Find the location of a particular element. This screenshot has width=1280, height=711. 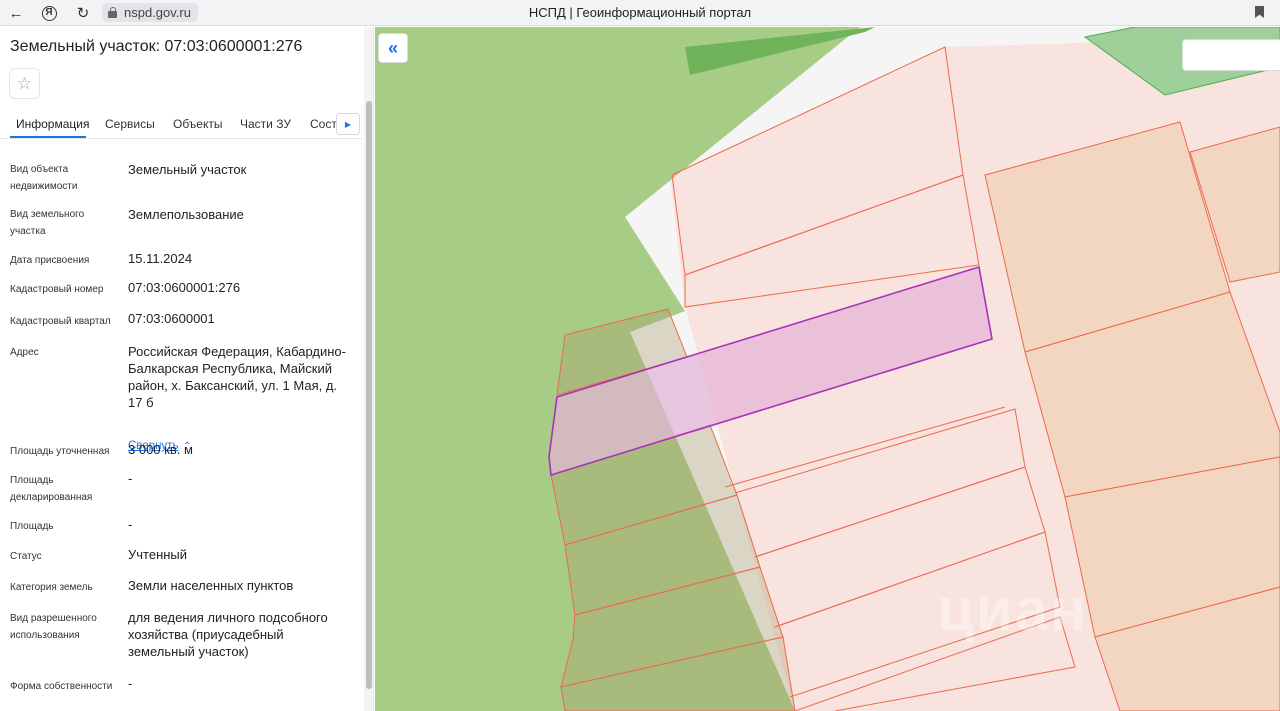

tab-objects: Объекты is located at coordinates (198, 124).